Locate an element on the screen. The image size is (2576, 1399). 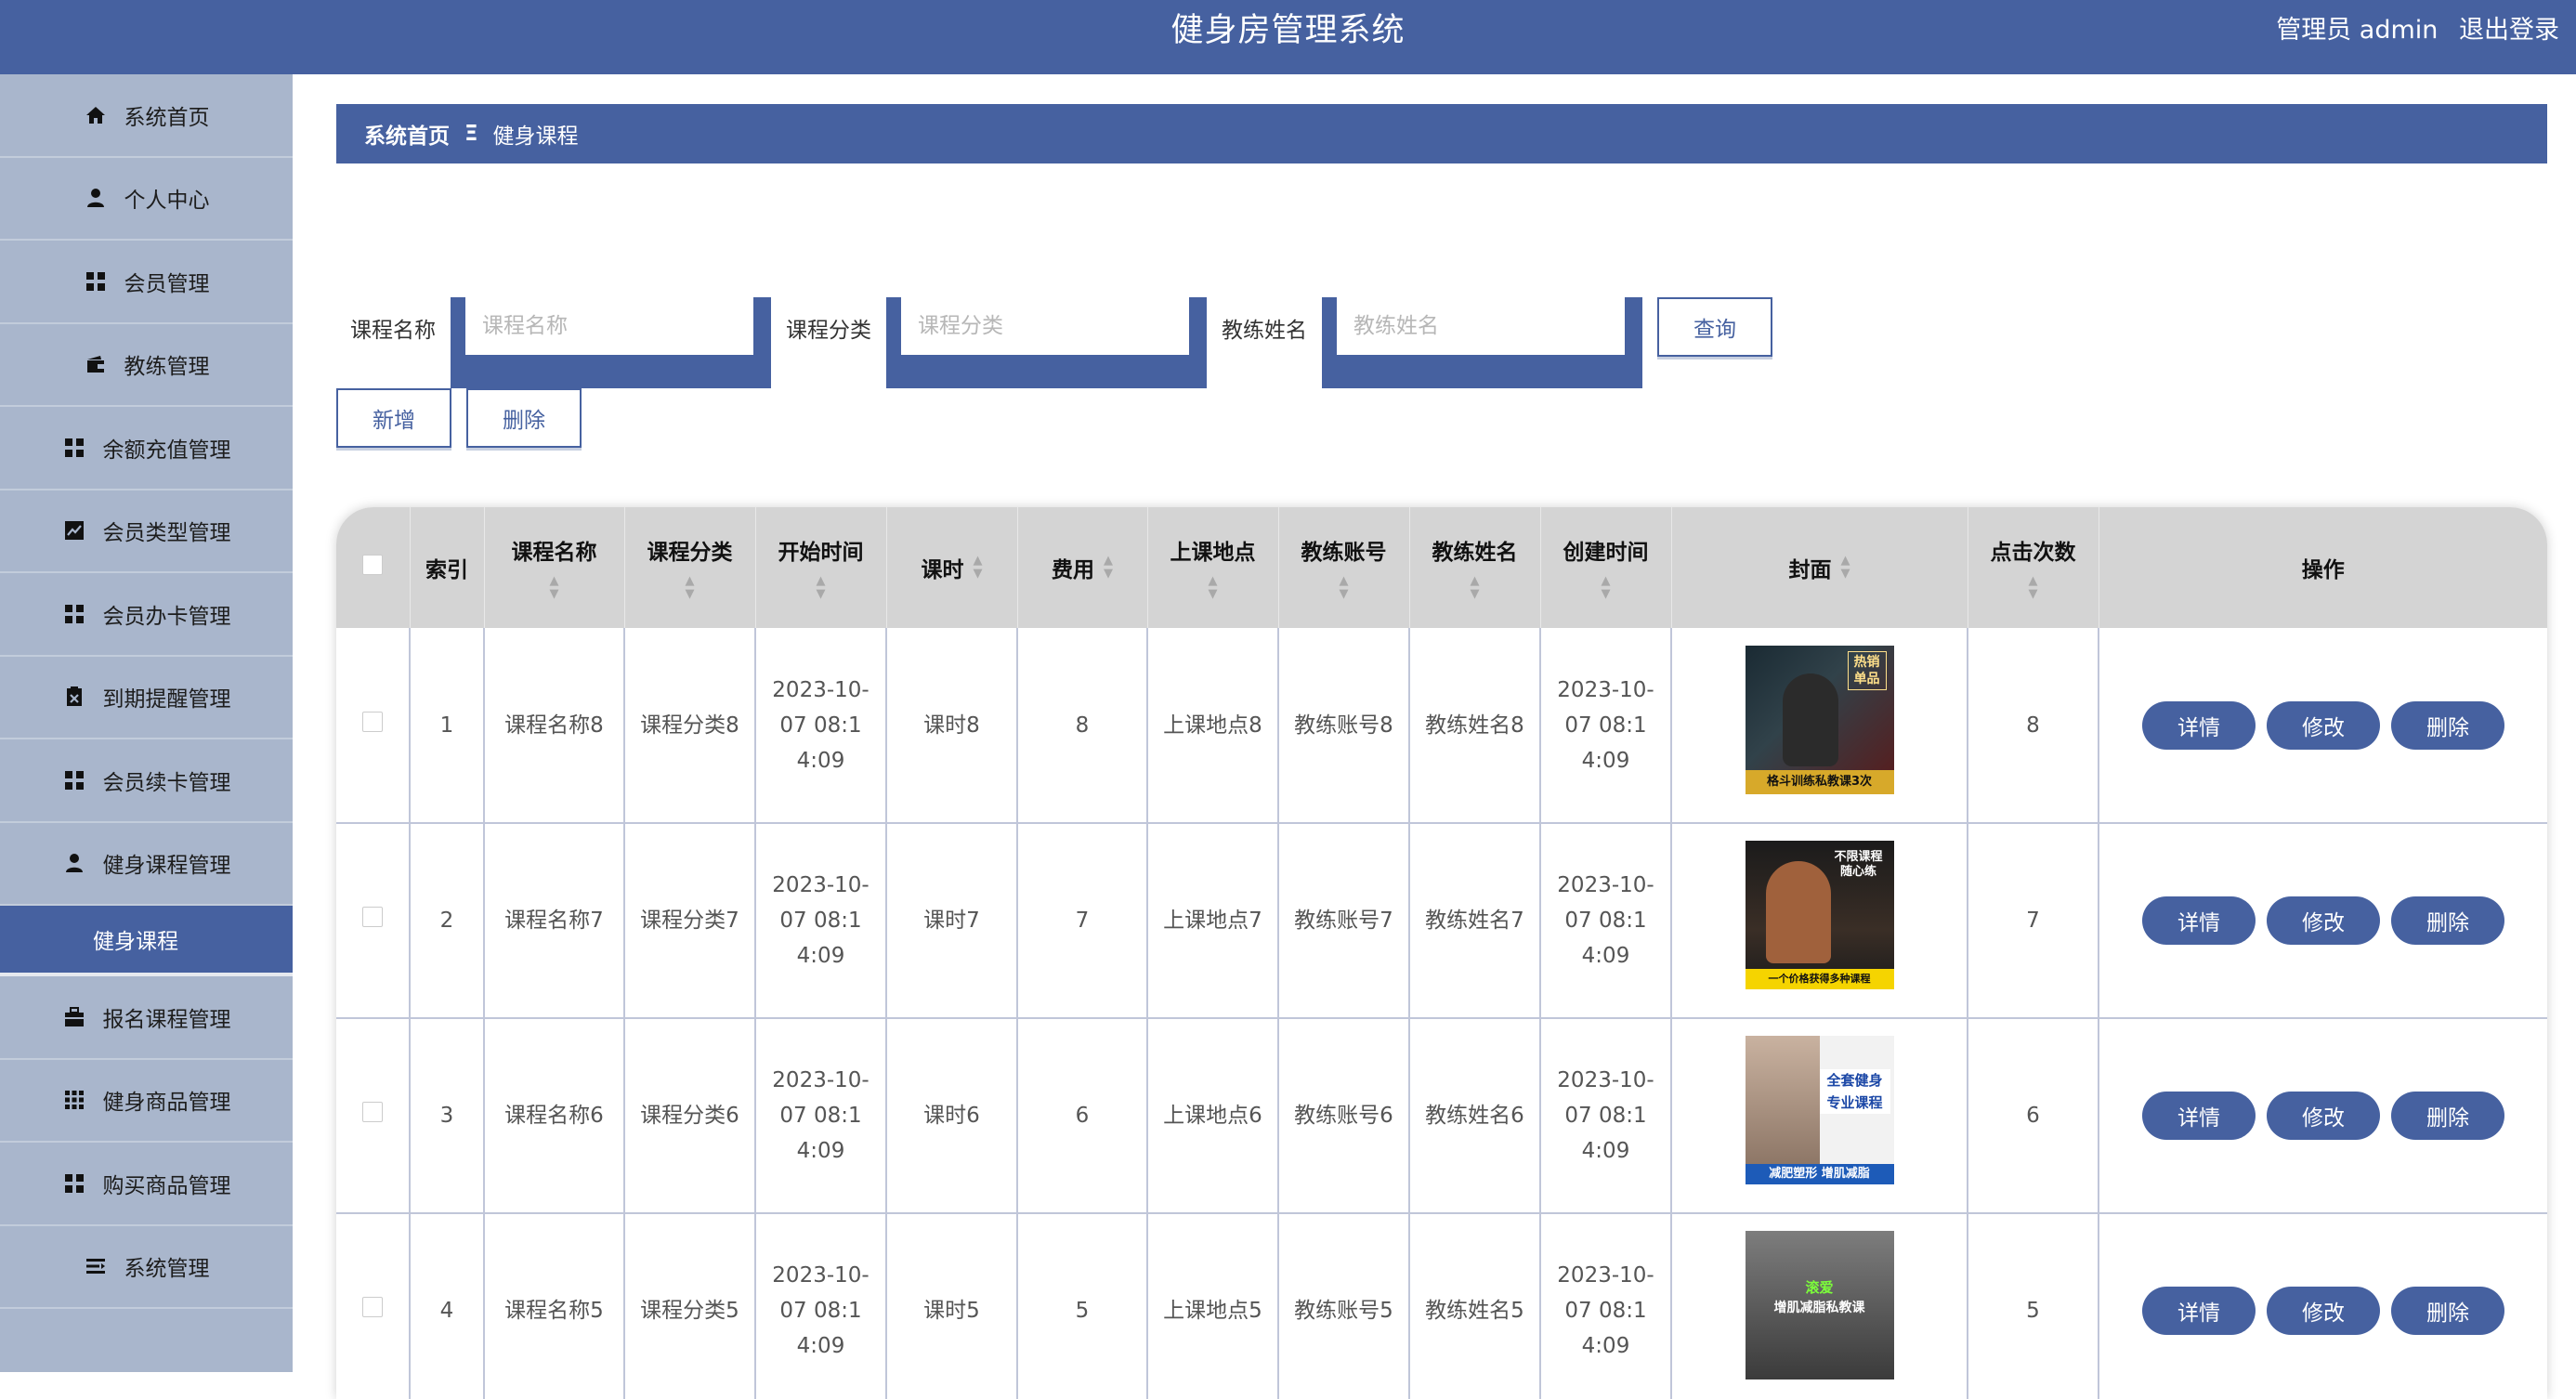
cell-coach-account: 教练账号5 is located at coordinates (1344, 1306).